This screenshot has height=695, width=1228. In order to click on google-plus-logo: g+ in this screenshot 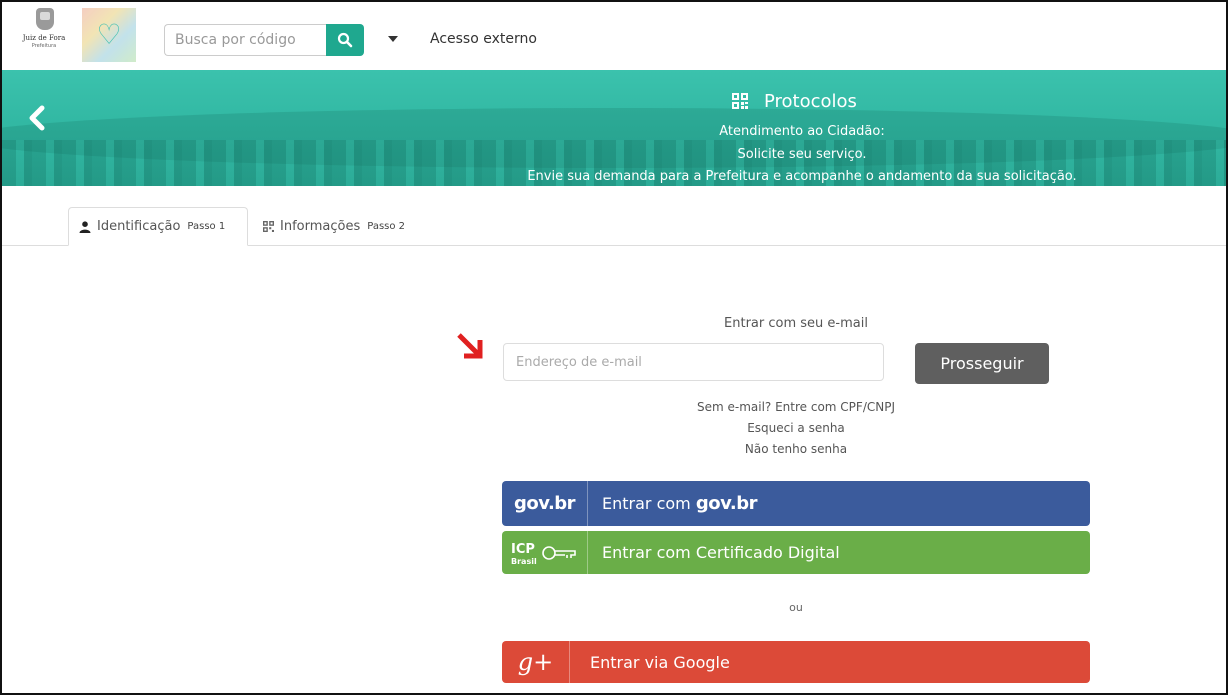, I will do `click(536, 662)`.